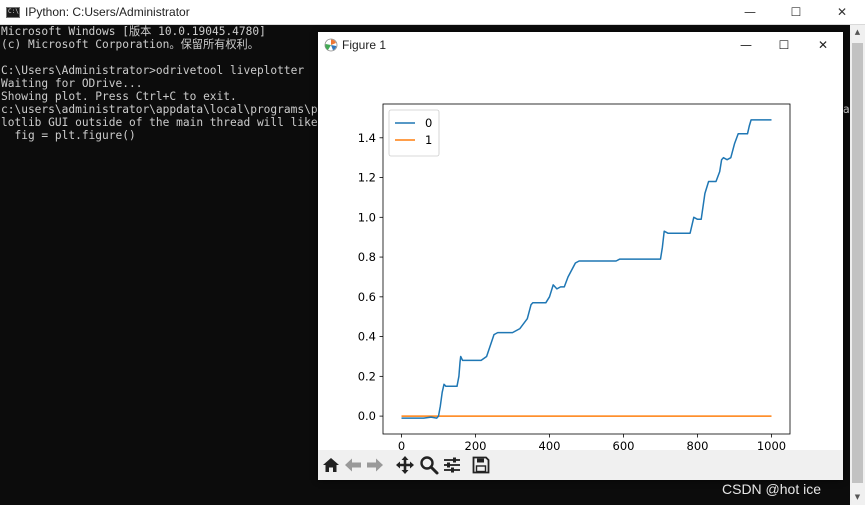 The image size is (865, 505). I want to click on save-icon, so click(481, 465).